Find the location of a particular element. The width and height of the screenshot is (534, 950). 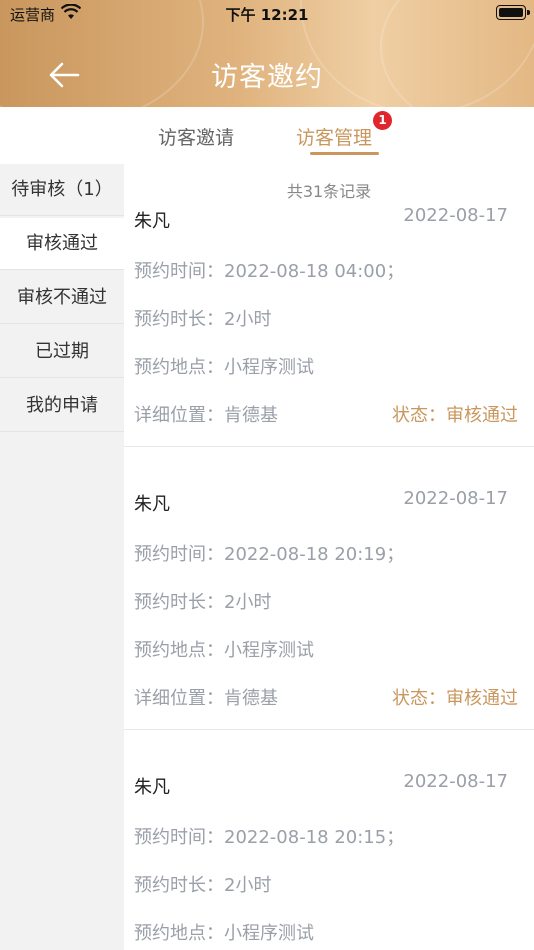

tab-visitor-invite: 访客邀请 is located at coordinates (196, 136).